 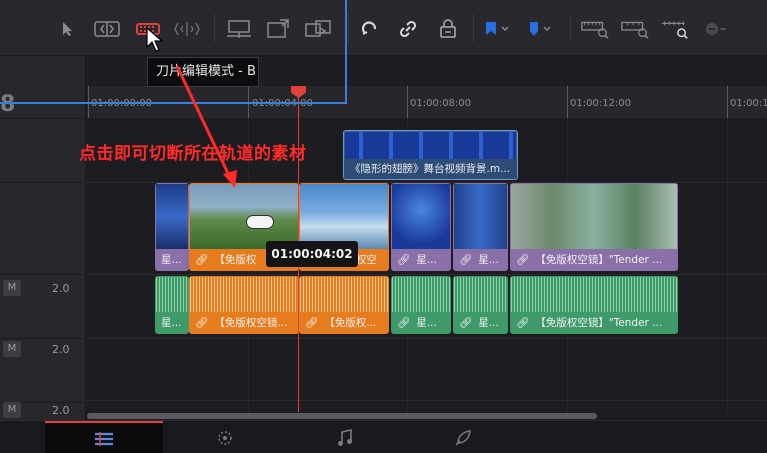 What do you see at coordinates (225, 437) in the screenshot?
I see `fusion-page-icon` at bounding box center [225, 437].